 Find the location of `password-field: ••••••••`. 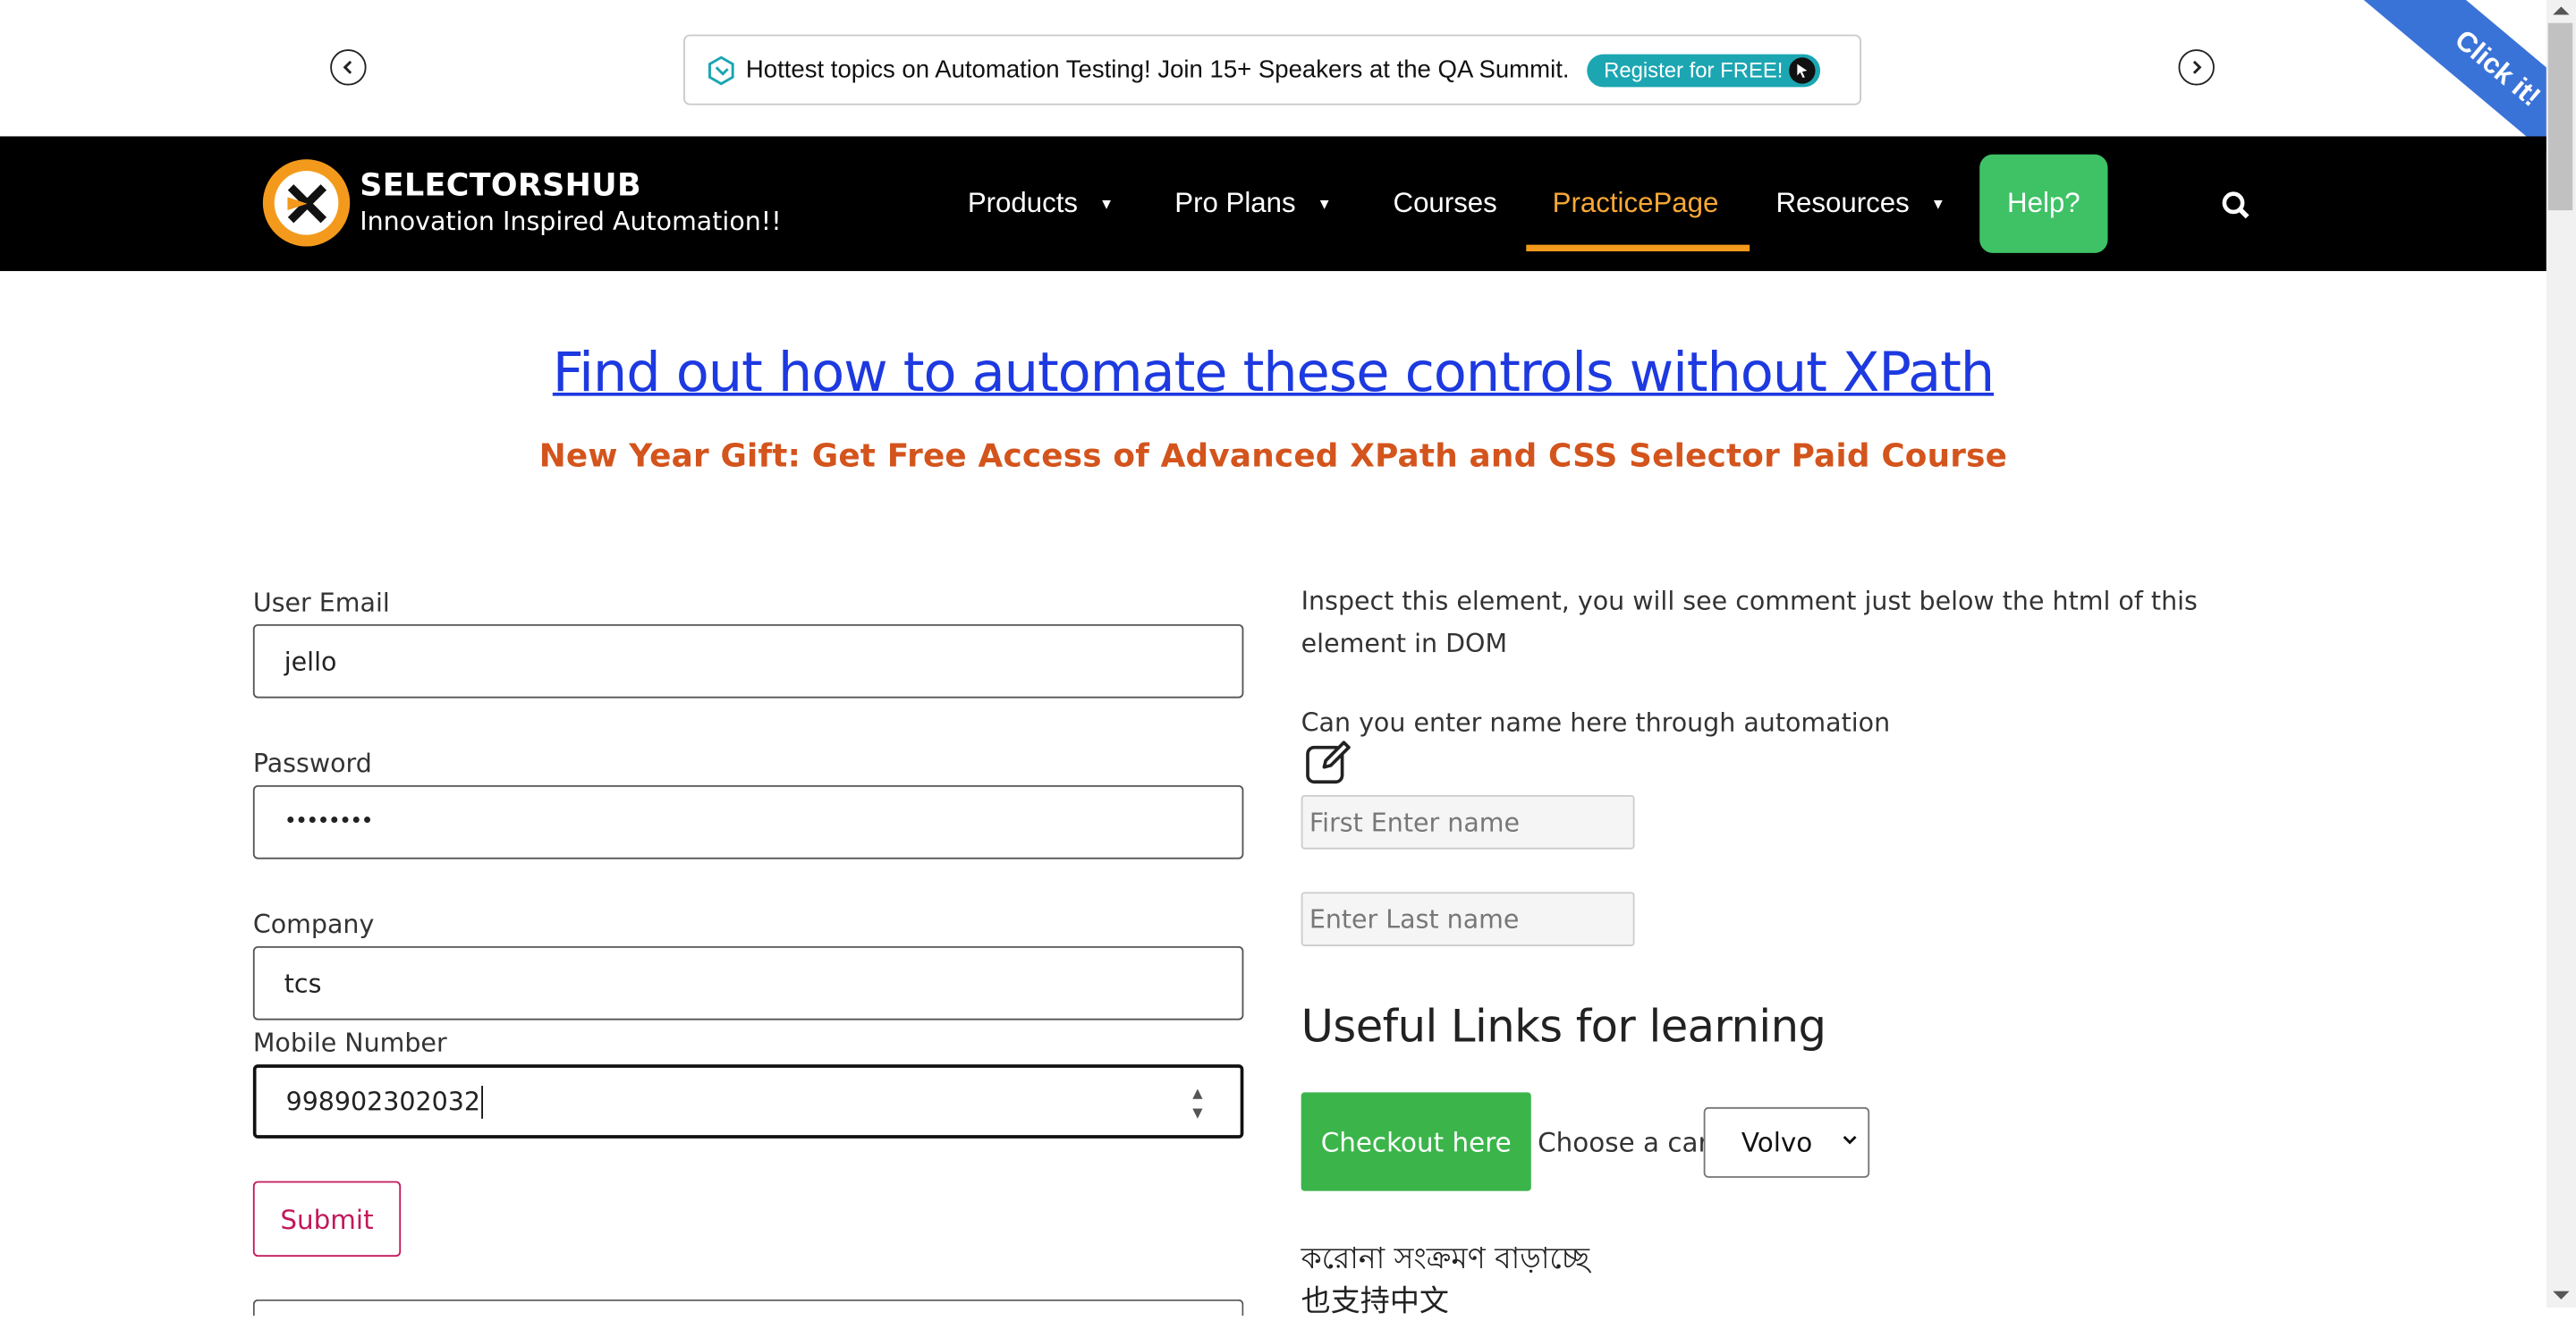

password-field: •••••••• is located at coordinates (748, 821).